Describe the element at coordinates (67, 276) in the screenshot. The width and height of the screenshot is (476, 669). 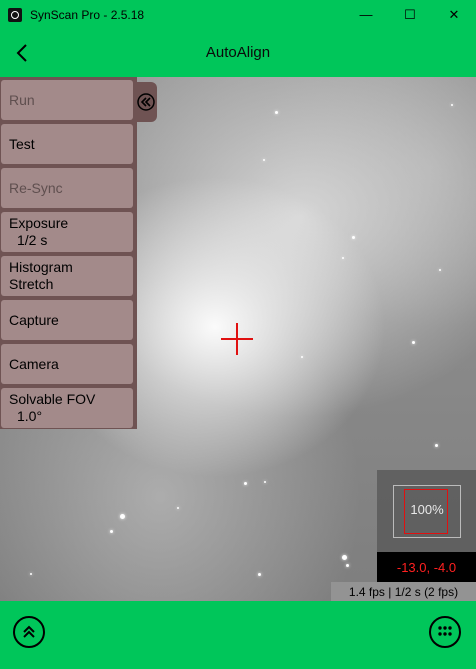
I see `histogram-stretch-button: Histogram Stretch` at that location.